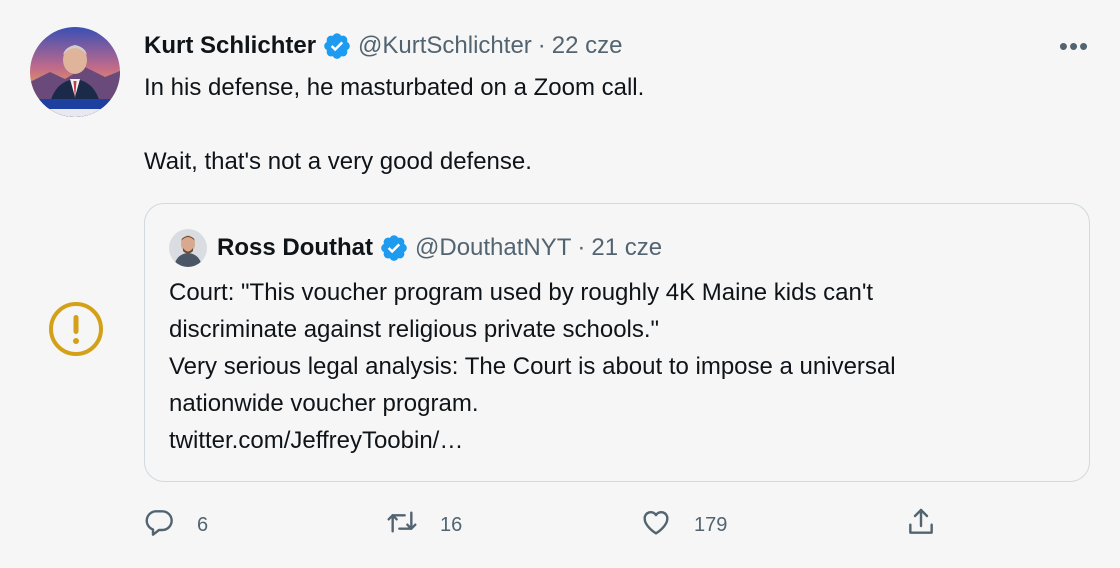 The width and height of the screenshot is (1120, 568). Describe the element at coordinates (711, 524) in the screenshot. I see `like-count: 179` at that location.